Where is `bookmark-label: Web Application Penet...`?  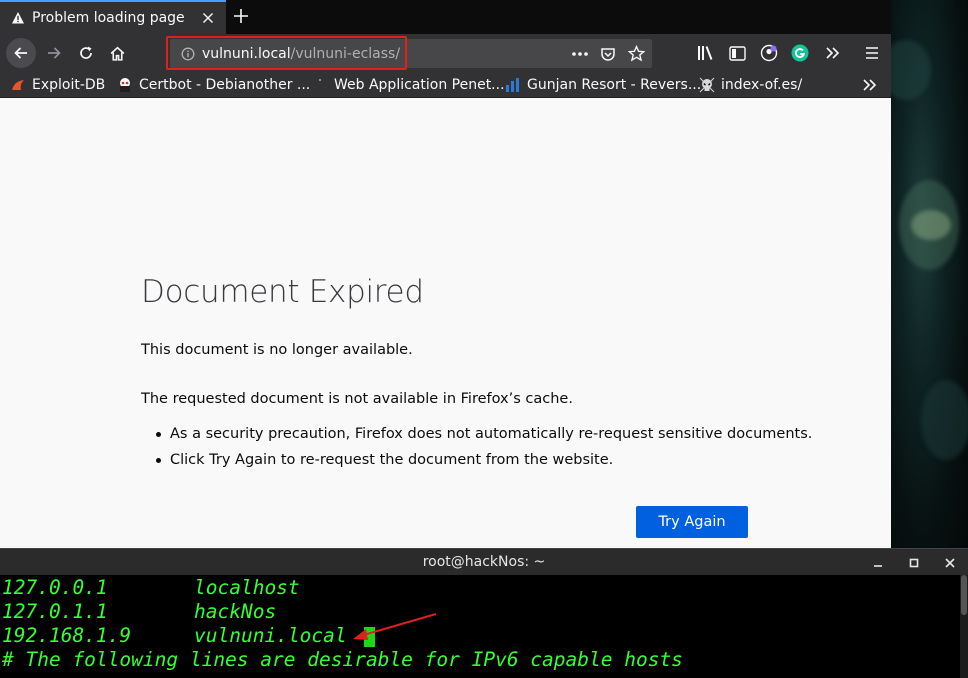 bookmark-label: Web Application Penet... is located at coordinates (419, 85).